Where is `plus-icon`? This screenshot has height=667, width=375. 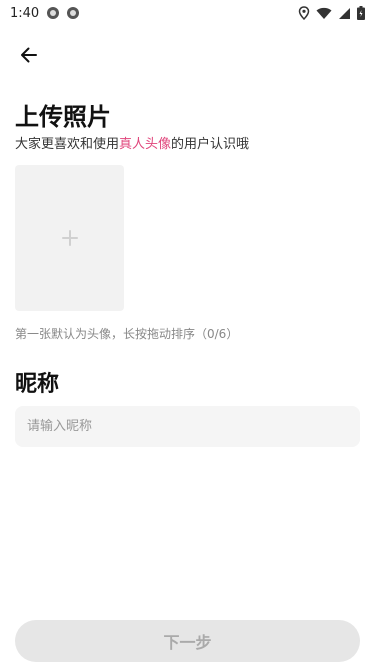 plus-icon is located at coordinates (69, 238).